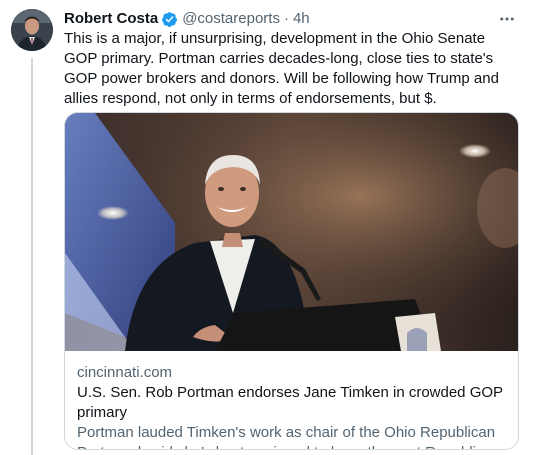 The image size is (535, 455). I want to click on author-handle: @costareports, so click(231, 19).